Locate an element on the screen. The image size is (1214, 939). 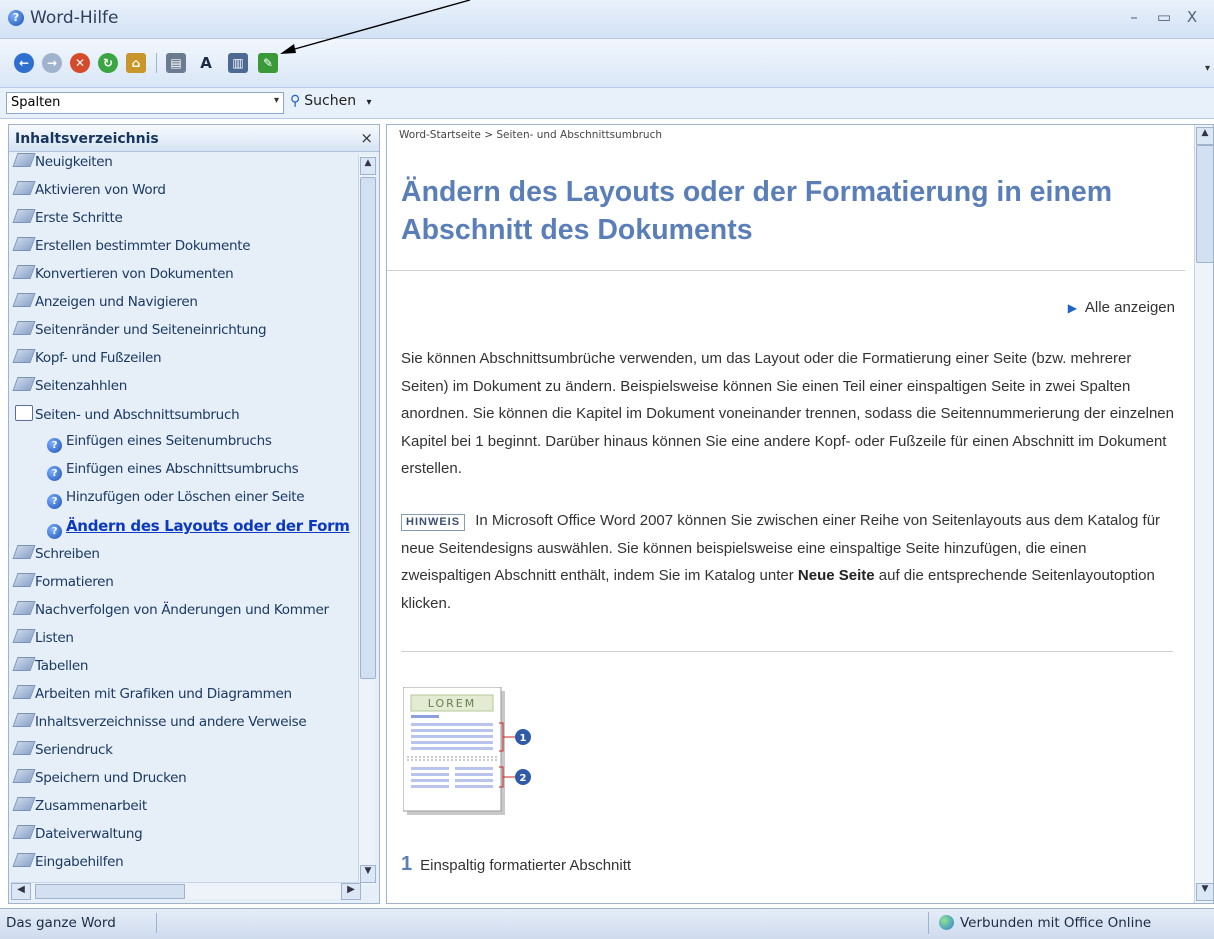
toc-chapter: Eingabehilfen is located at coordinates (68, 863).